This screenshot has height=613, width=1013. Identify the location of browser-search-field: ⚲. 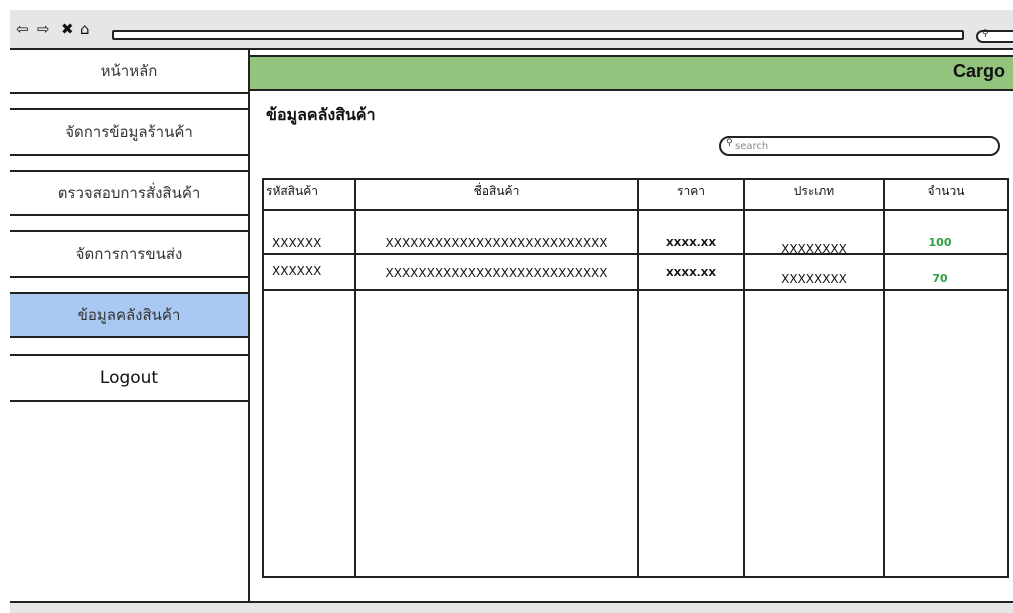
(994, 36).